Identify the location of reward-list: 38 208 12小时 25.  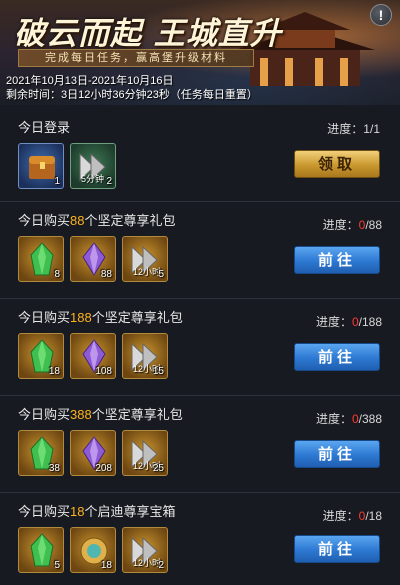
(93, 453).